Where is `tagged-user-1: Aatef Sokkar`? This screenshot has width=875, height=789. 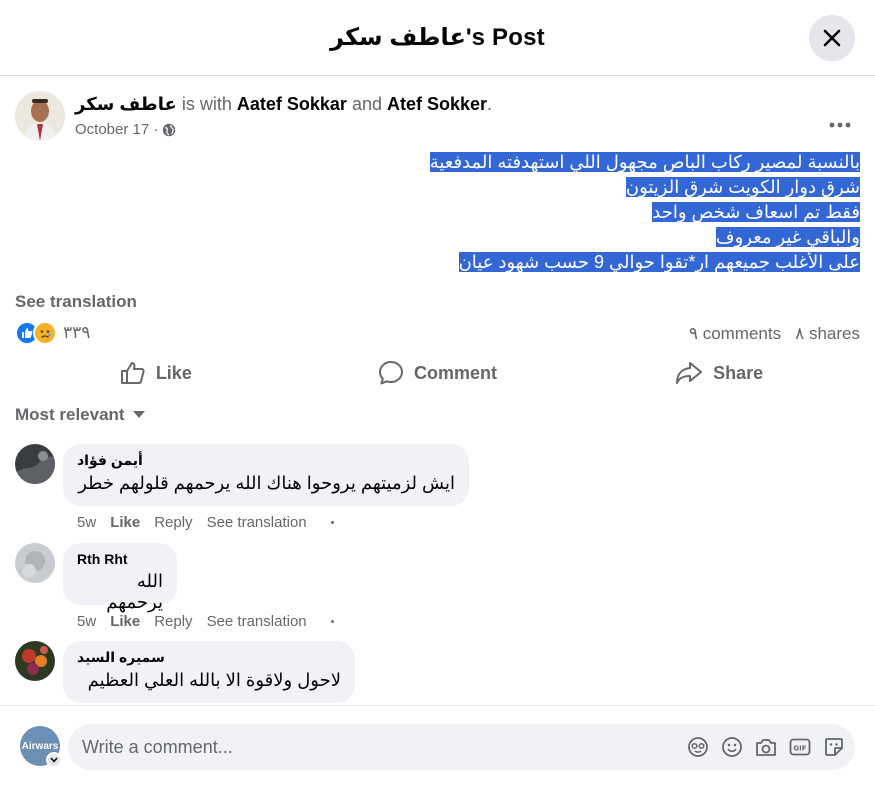
tagged-user-1: Aatef Sokkar is located at coordinates (292, 104).